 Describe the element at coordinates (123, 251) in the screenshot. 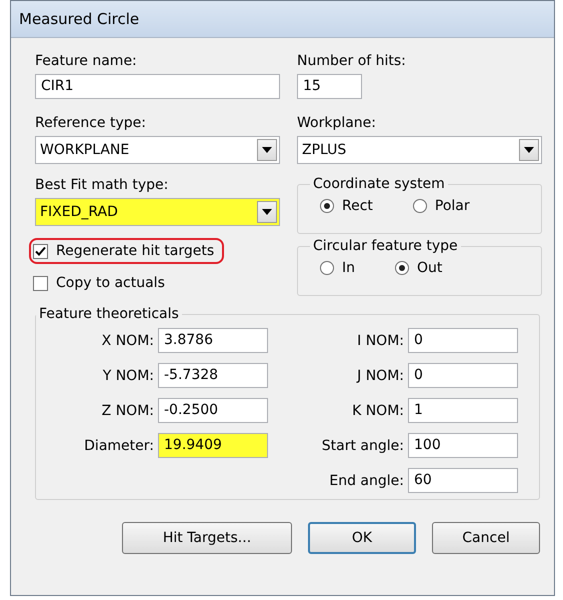

I see `checkbox: Regenerate hit targets` at that location.